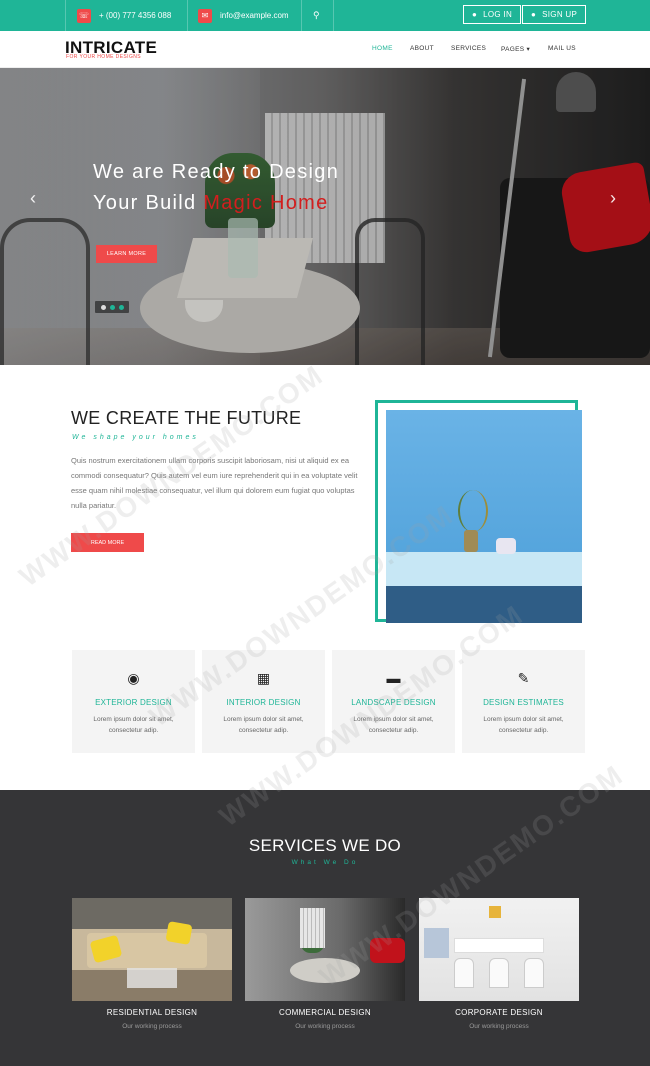  Describe the element at coordinates (484, 604) in the screenshot. I see `about-photo-desk-base` at that location.